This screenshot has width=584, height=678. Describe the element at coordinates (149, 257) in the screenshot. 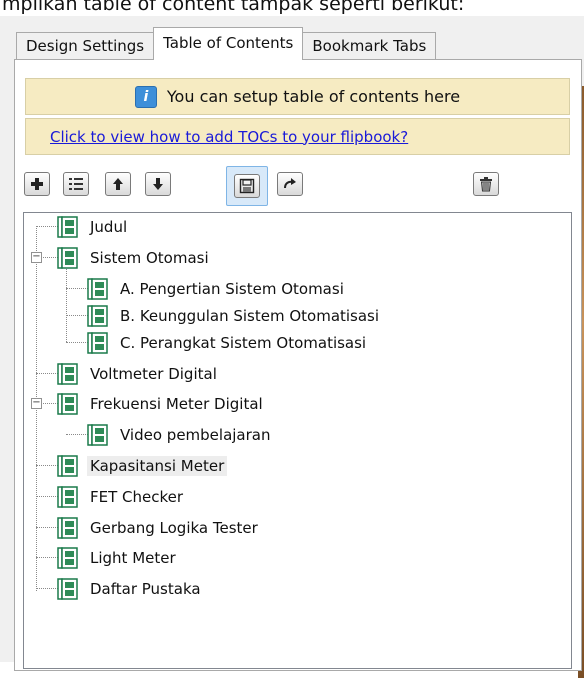

I see `tree-item-label: Sistem Otomasi` at that location.